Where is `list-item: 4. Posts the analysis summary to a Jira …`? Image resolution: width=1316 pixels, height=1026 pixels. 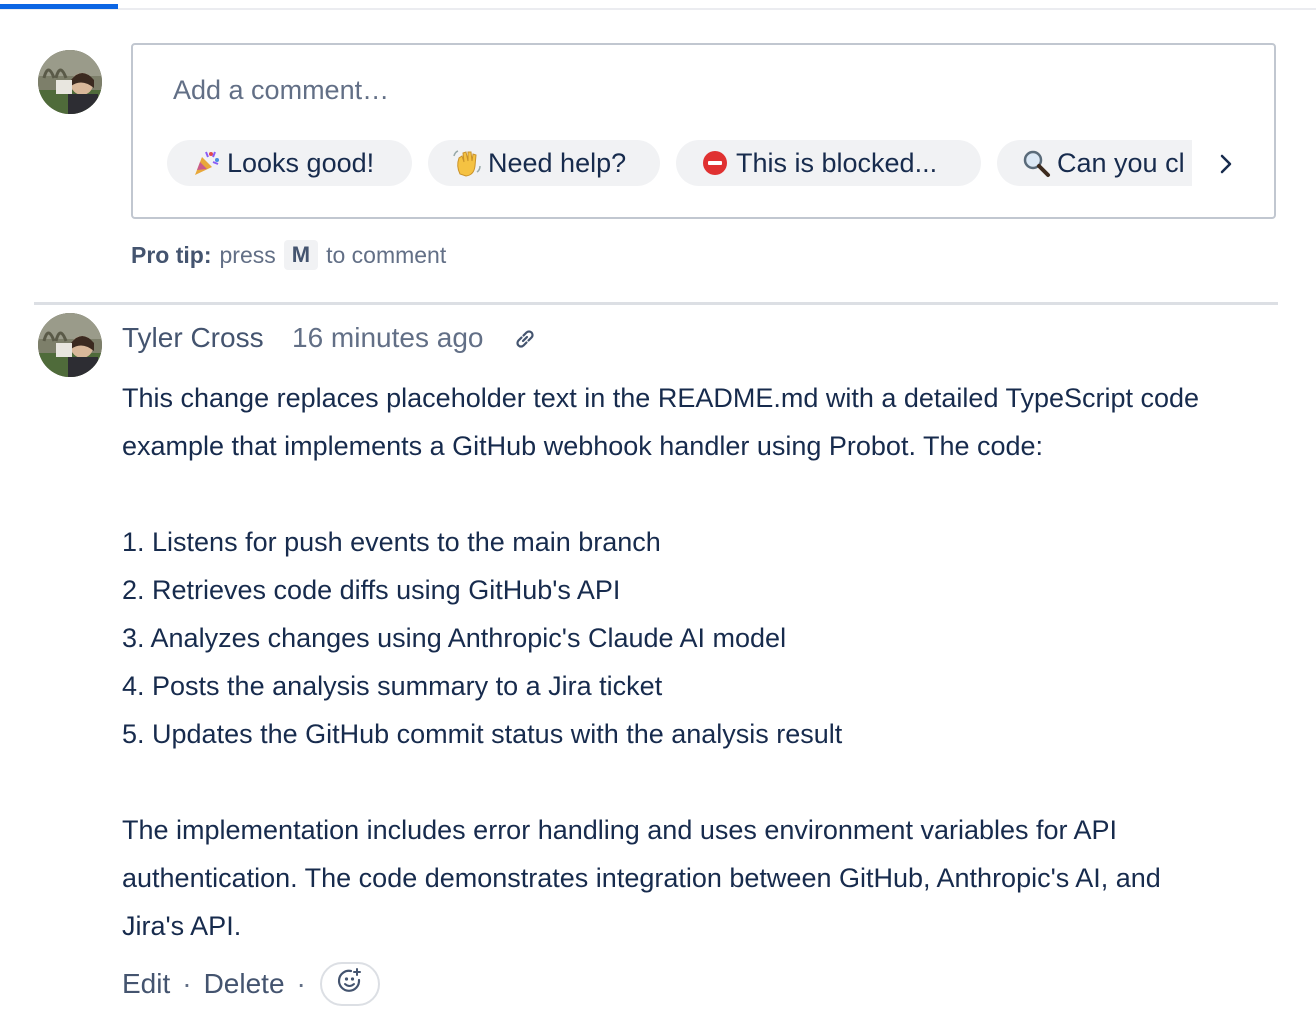 list-item: 4. Posts the analysis summary to a Jira … is located at coordinates (392, 686).